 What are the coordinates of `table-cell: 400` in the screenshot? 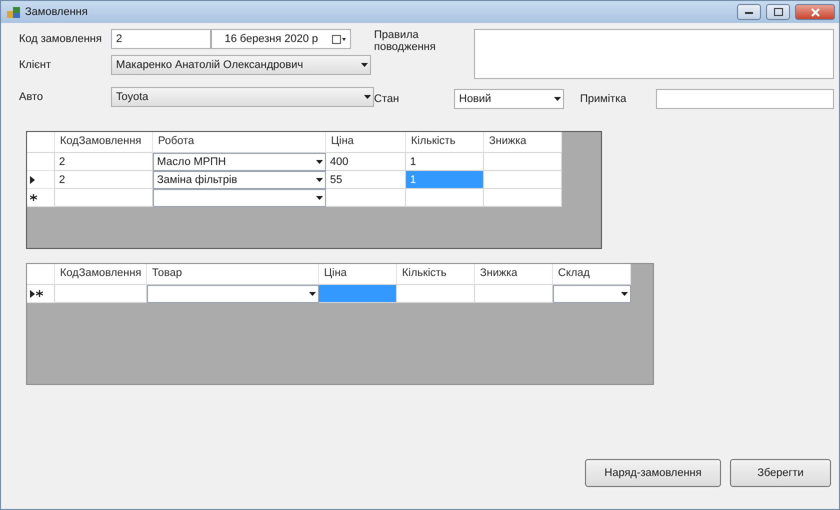 It's located at (366, 162).